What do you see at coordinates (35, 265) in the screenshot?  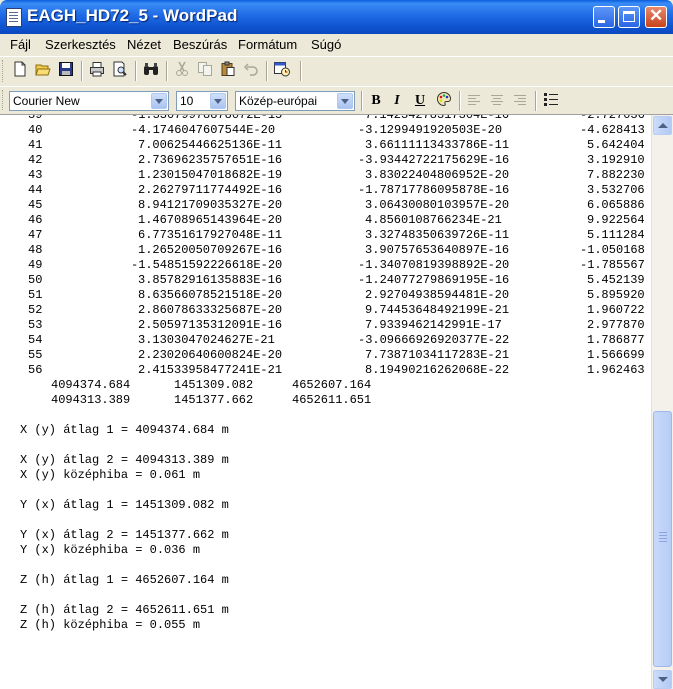 I see `row-number: 49` at bounding box center [35, 265].